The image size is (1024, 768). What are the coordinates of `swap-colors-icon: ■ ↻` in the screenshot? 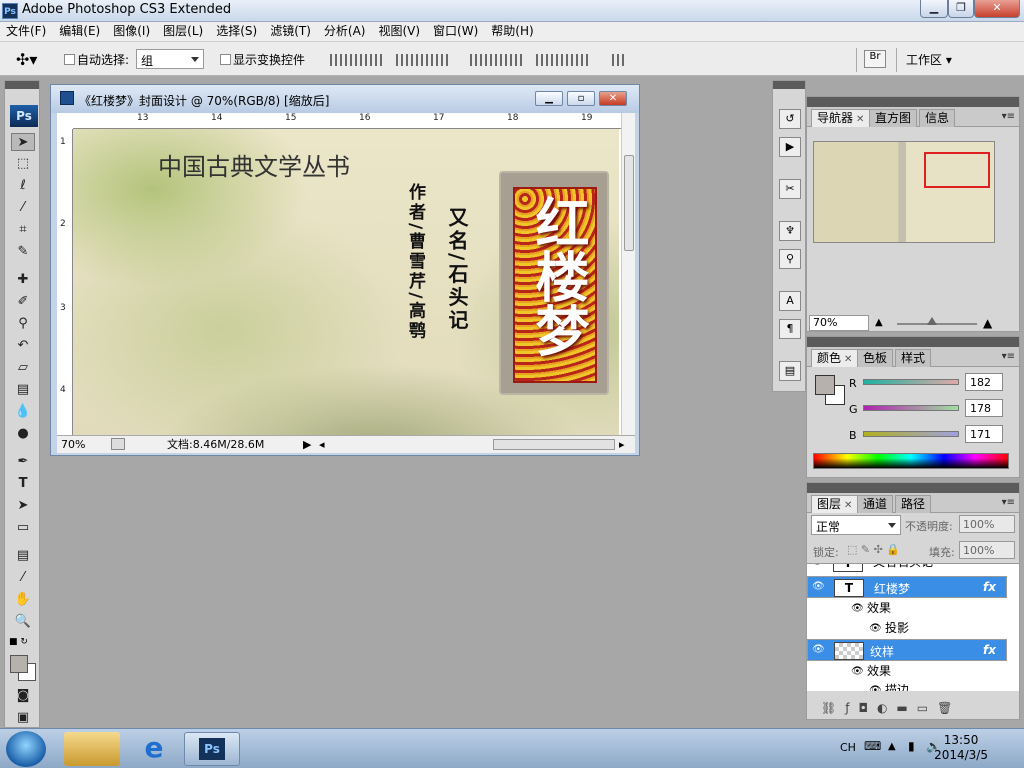 It's located at (18, 642).